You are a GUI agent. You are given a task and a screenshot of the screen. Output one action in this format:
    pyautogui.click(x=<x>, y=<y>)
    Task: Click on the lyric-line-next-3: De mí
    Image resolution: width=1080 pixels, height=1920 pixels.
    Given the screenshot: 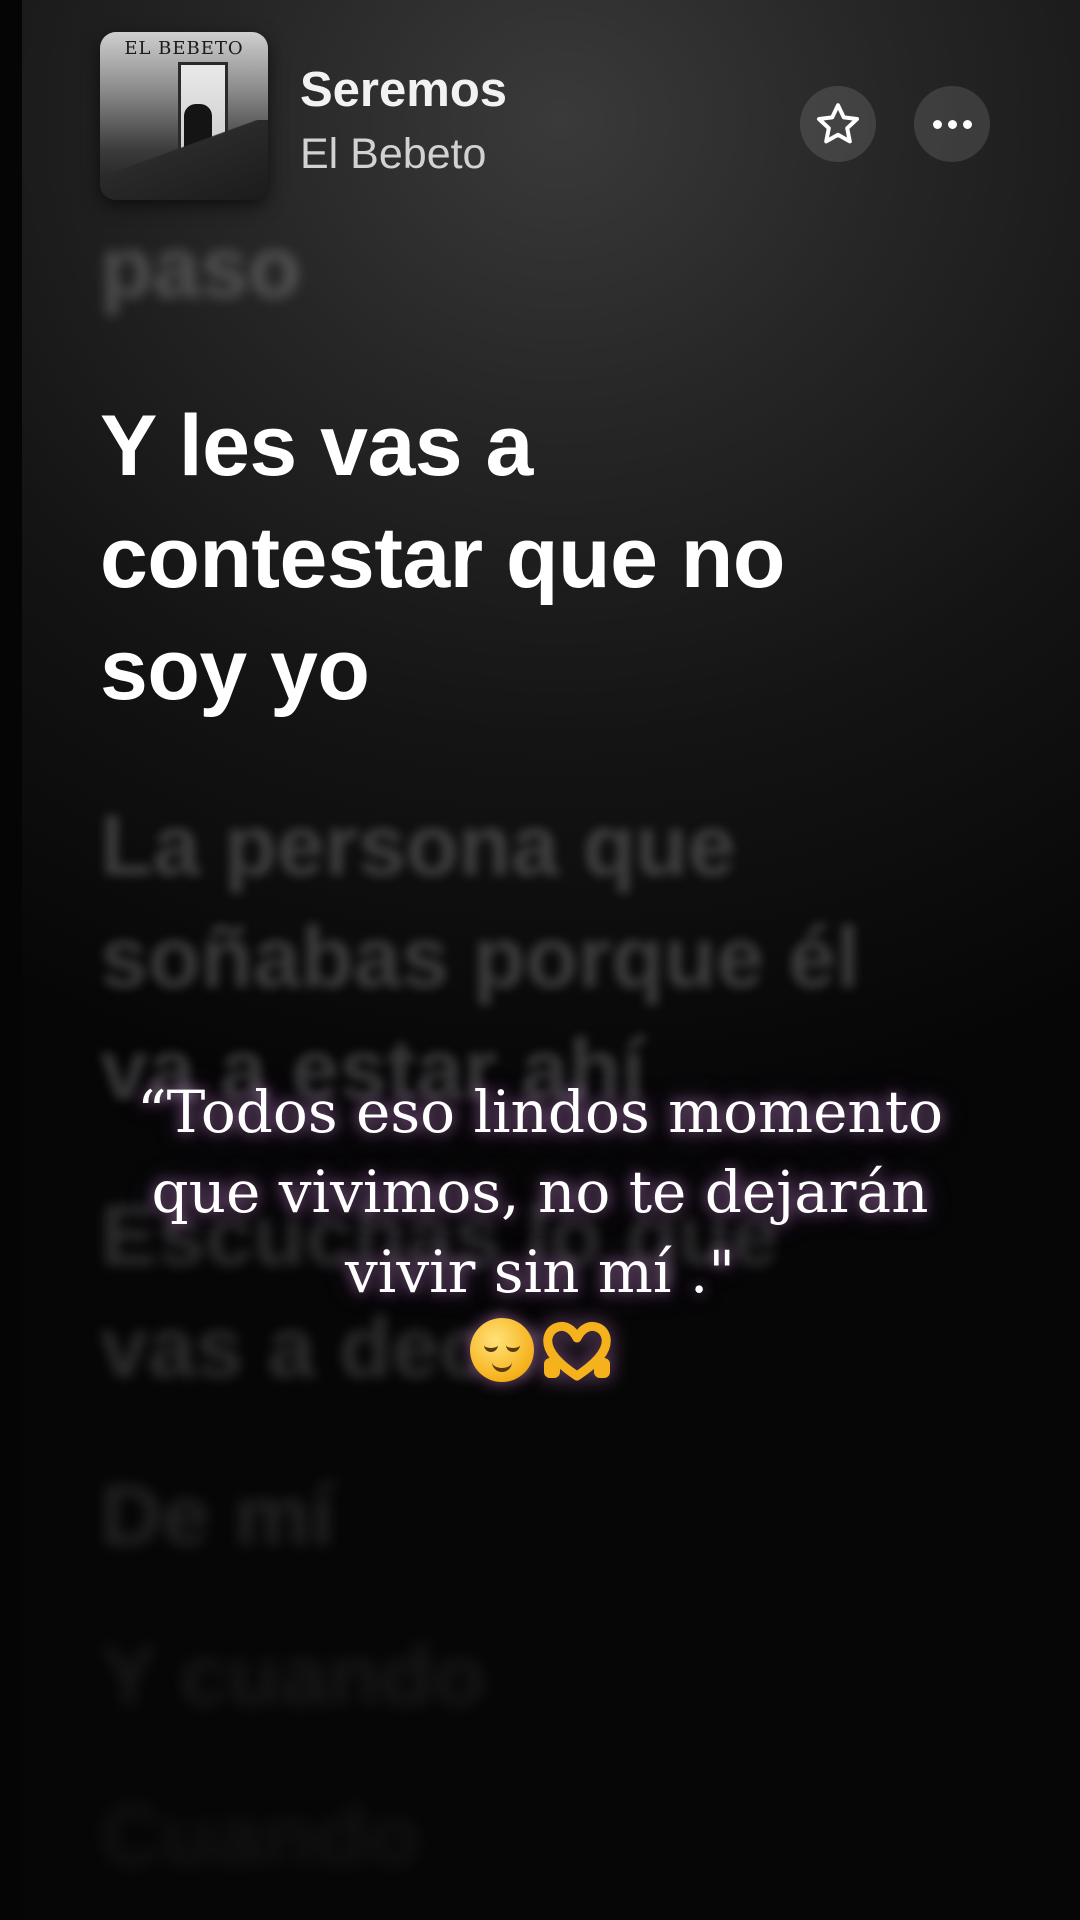 What is the action you would take?
    pyautogui.click(x=510, y=1516)
    